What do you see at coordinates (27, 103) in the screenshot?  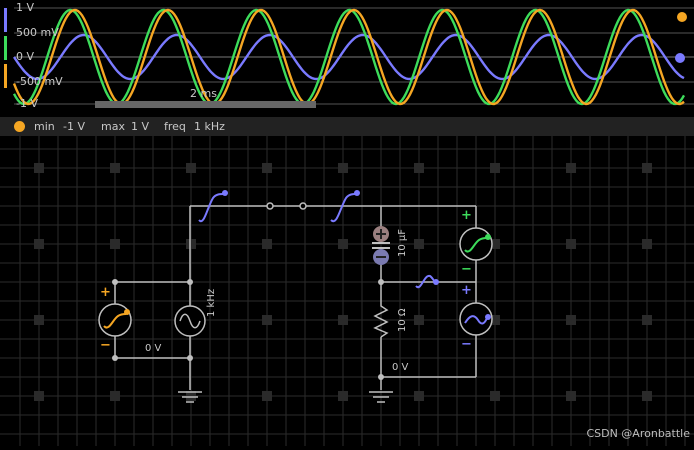 I see `y-tick-neg1v: -1 V` at bounding box center [27, 103].